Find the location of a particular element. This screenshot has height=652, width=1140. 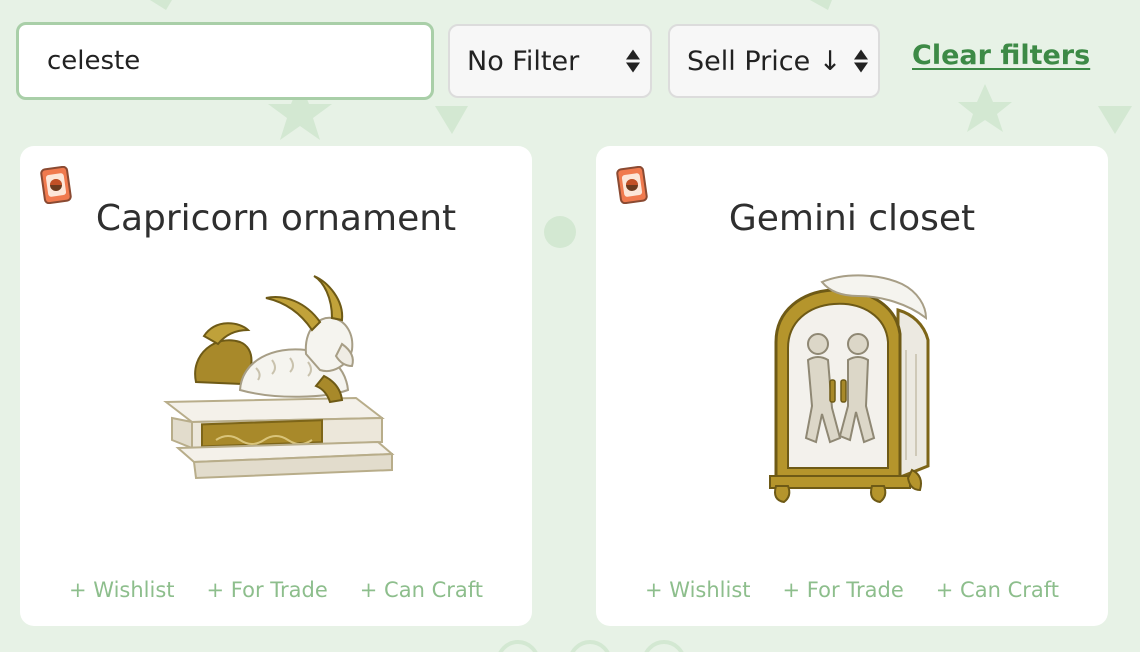

filter-toolbar: No Filter Sell Price ↓ Clear filters is located at coordinates (566, 61).